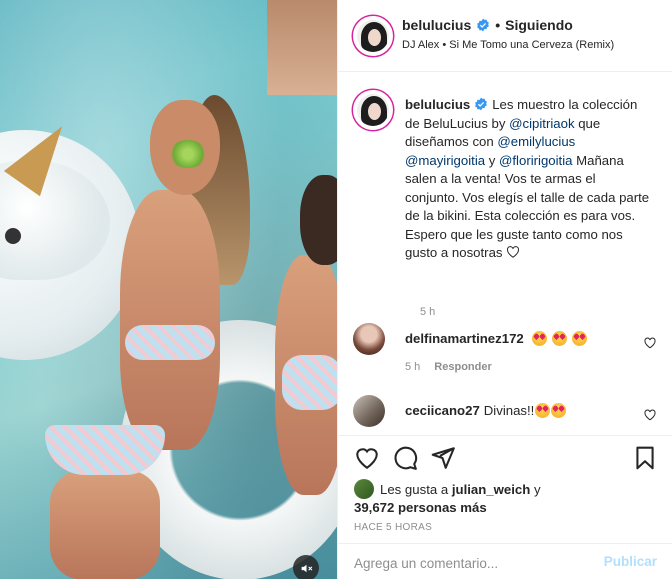 This screenshot has width=672, height=579. What do you see at coordinates (188, 154) in the screenshot?
I see `face-glitter` at bounding box center [188, 154].